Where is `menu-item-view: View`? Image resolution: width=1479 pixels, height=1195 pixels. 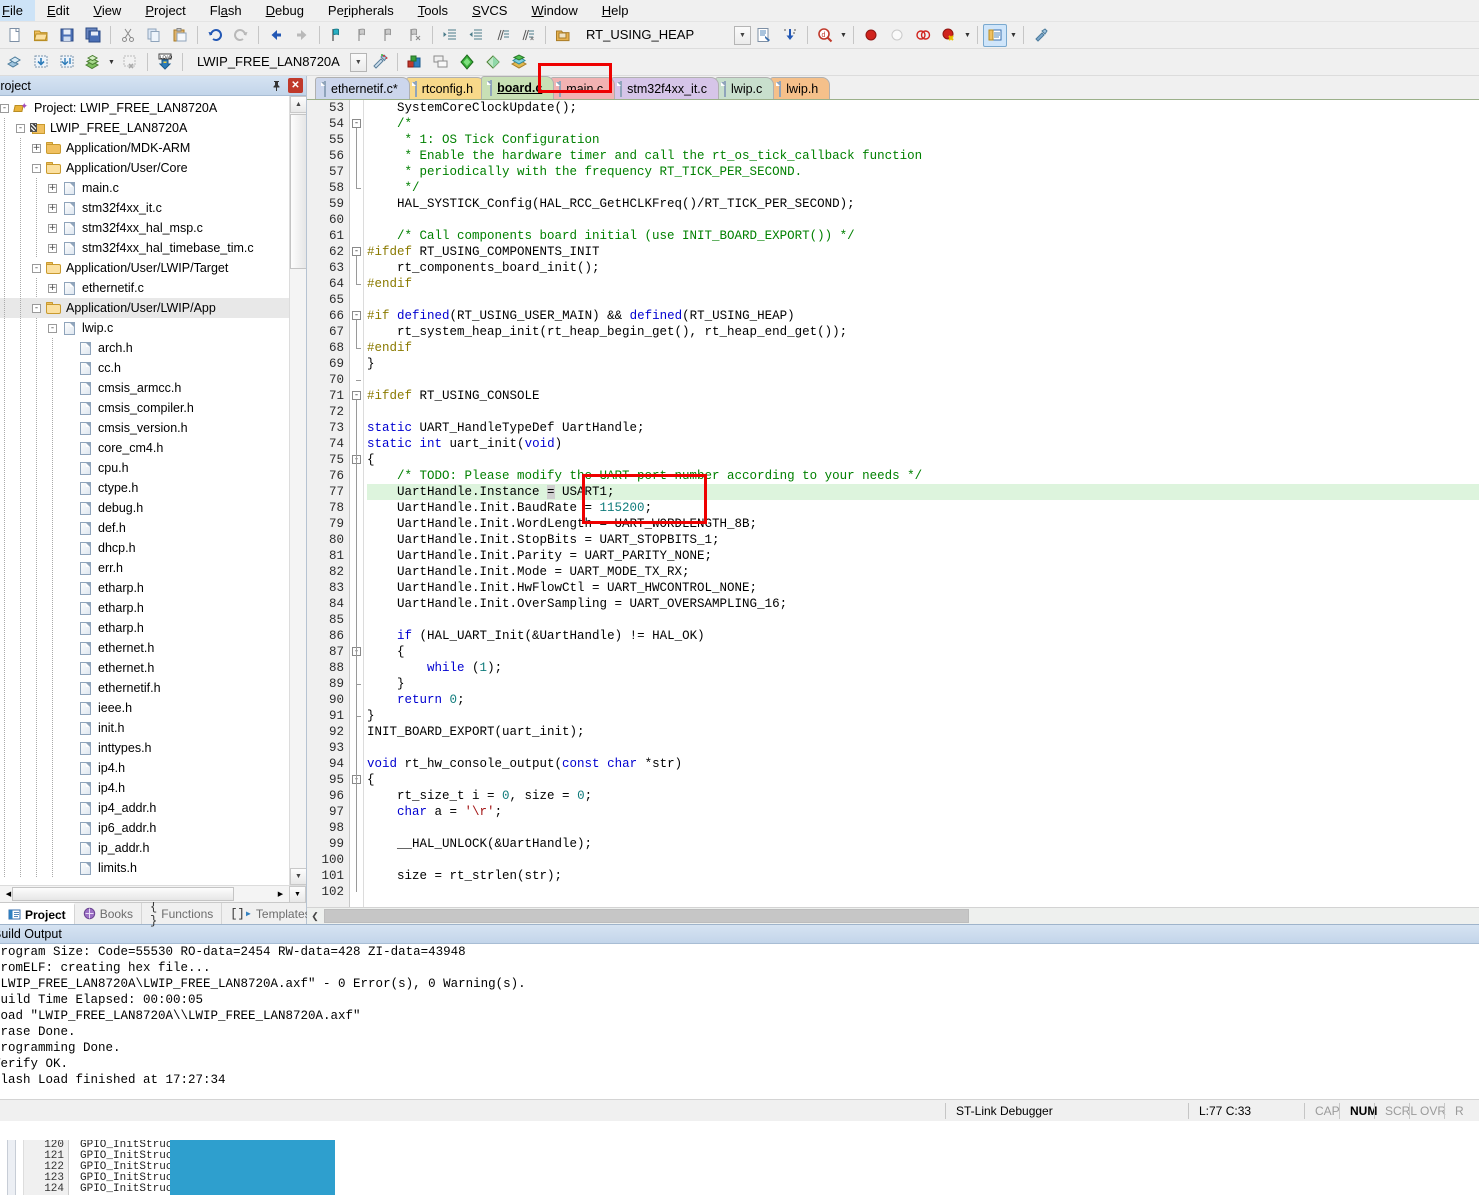
menu-item-view: View is located at coordinates (107, 10).